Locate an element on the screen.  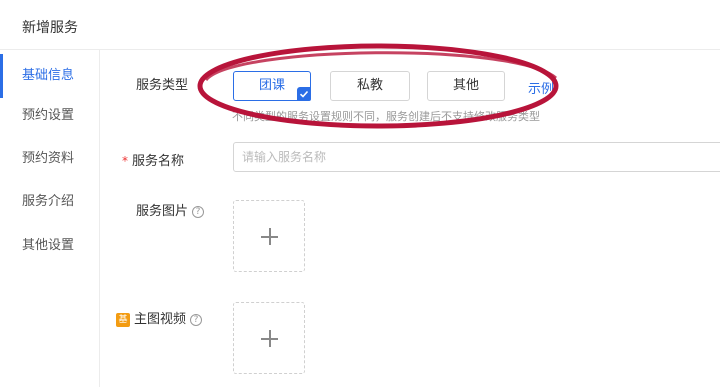
main-video-label: 基主图视频? is located at coordinates (159, 317).